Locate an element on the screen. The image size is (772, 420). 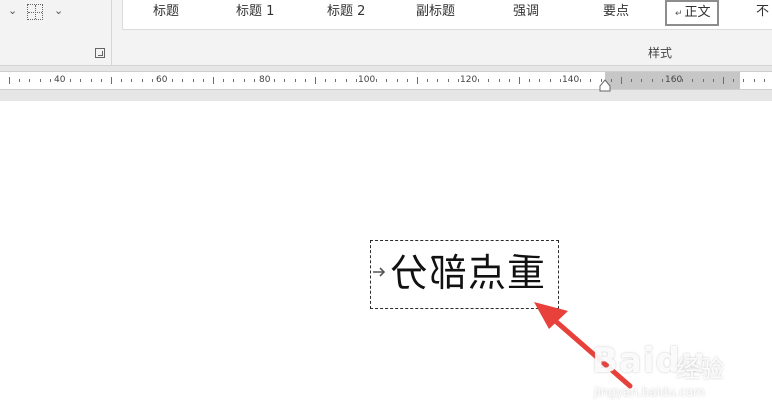
ruler-label-100: 100 is located at coordinates (367, 80).